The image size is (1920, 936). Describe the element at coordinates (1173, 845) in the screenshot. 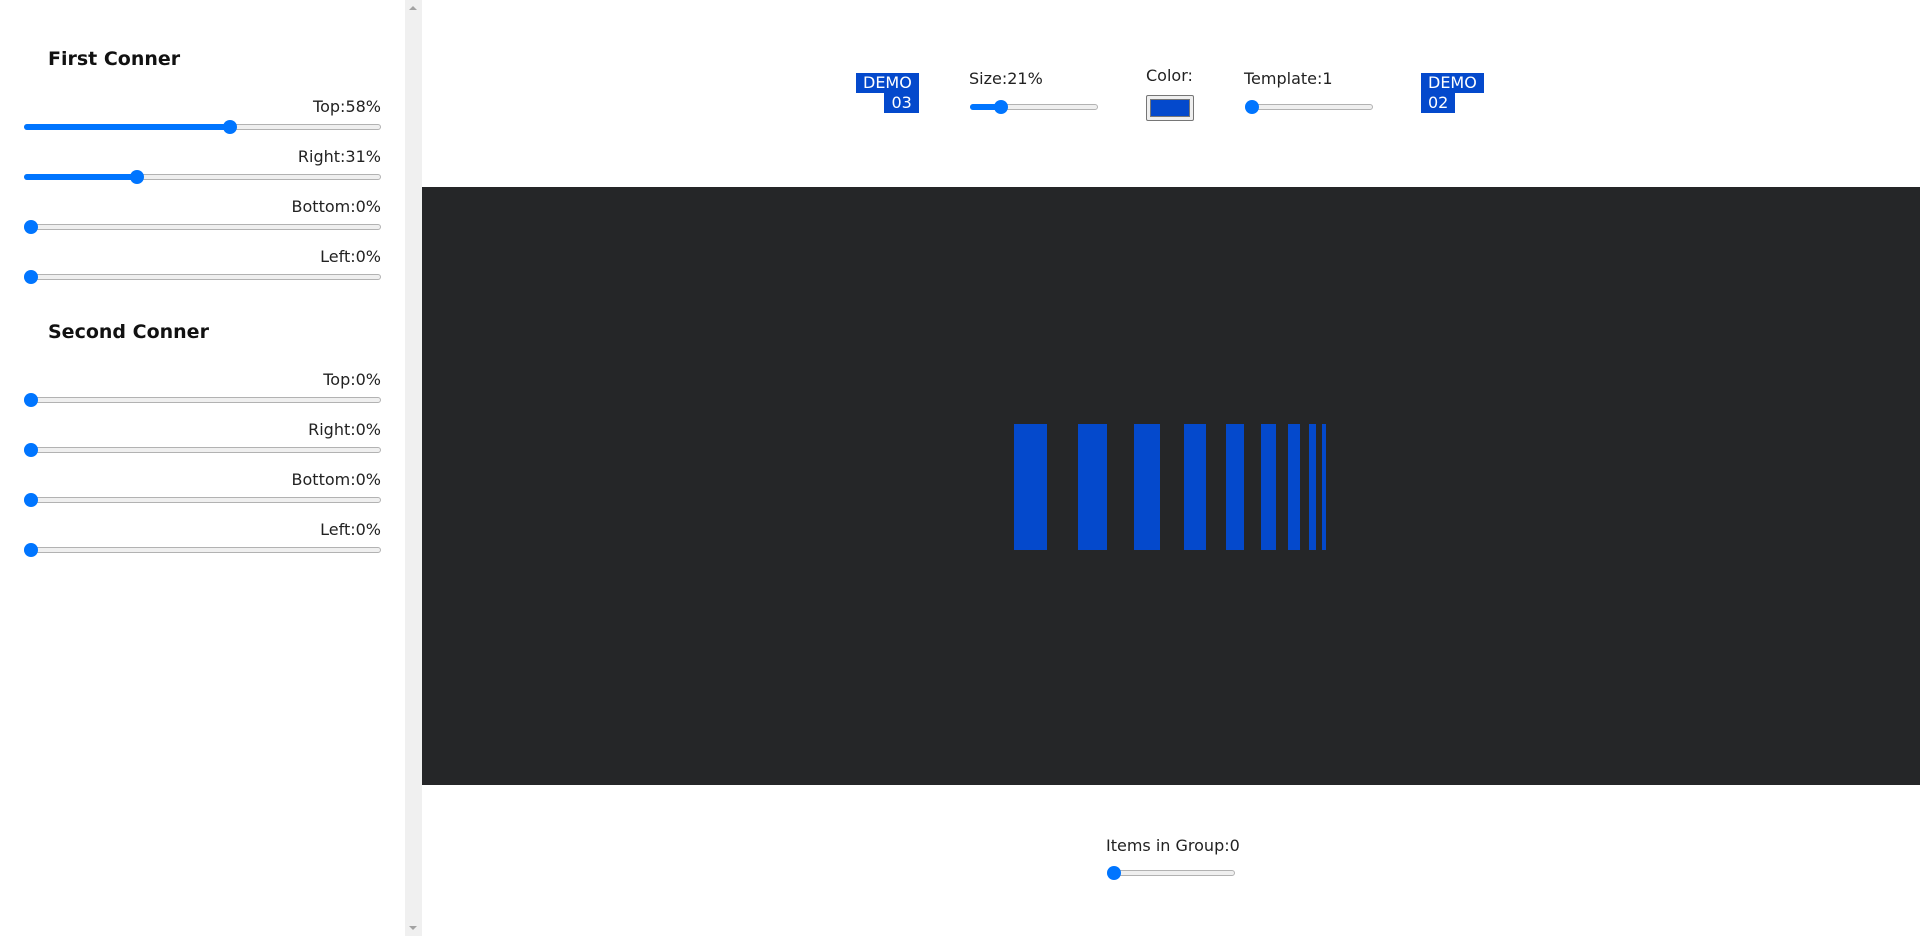

I see `items-in-group-label: Items in Group:0` at that location.